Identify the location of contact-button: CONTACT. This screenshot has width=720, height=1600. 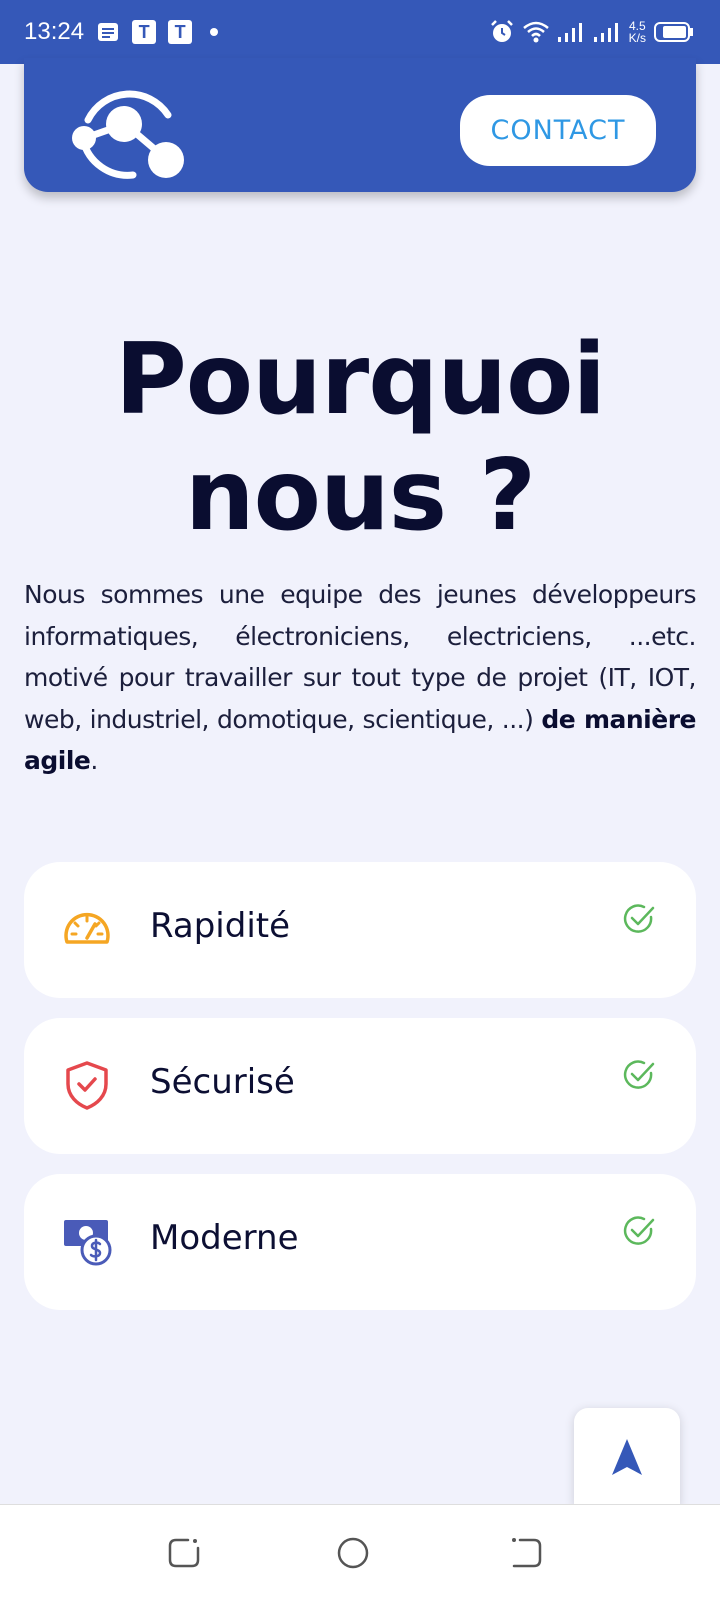
(558, 130).